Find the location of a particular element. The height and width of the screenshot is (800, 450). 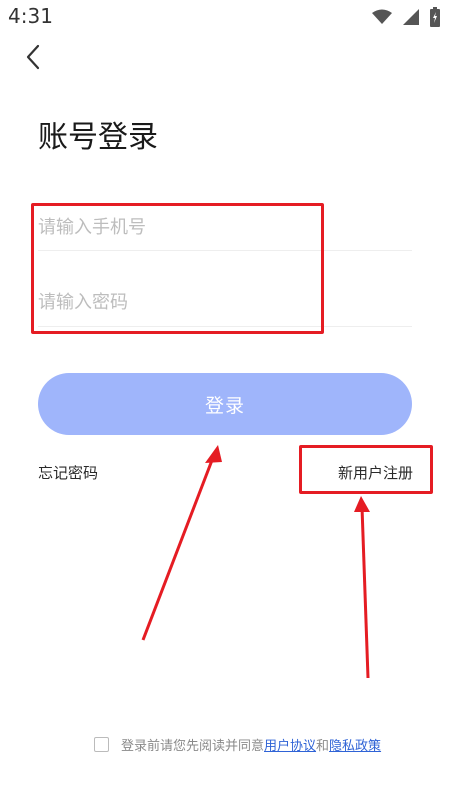

status-icons is located at coordinates (406, 17).